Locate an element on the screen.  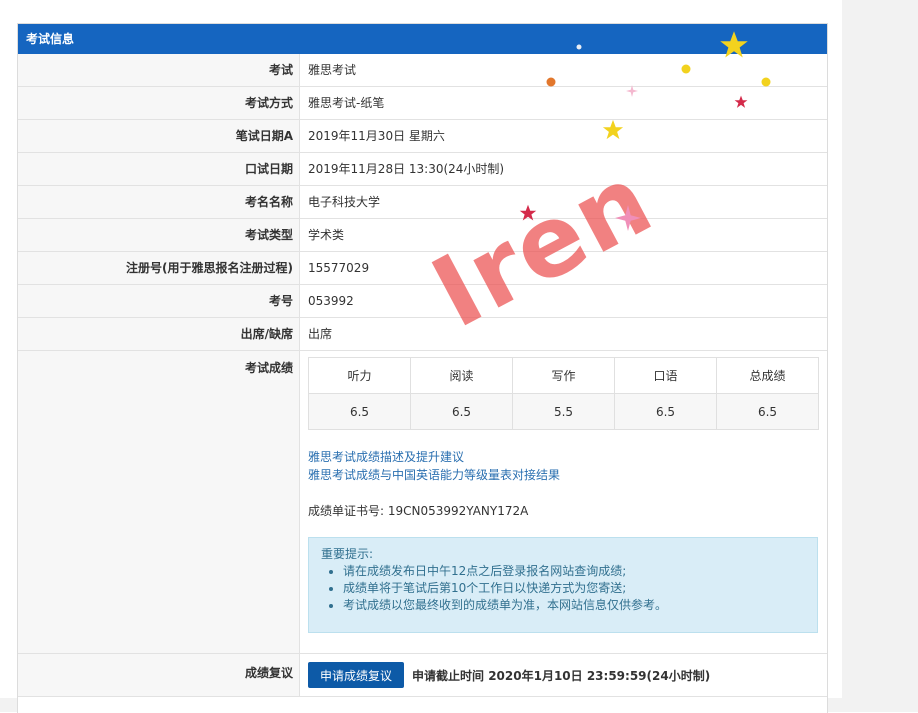
row-label: 考名名称 is located at coordinates (159, 202).